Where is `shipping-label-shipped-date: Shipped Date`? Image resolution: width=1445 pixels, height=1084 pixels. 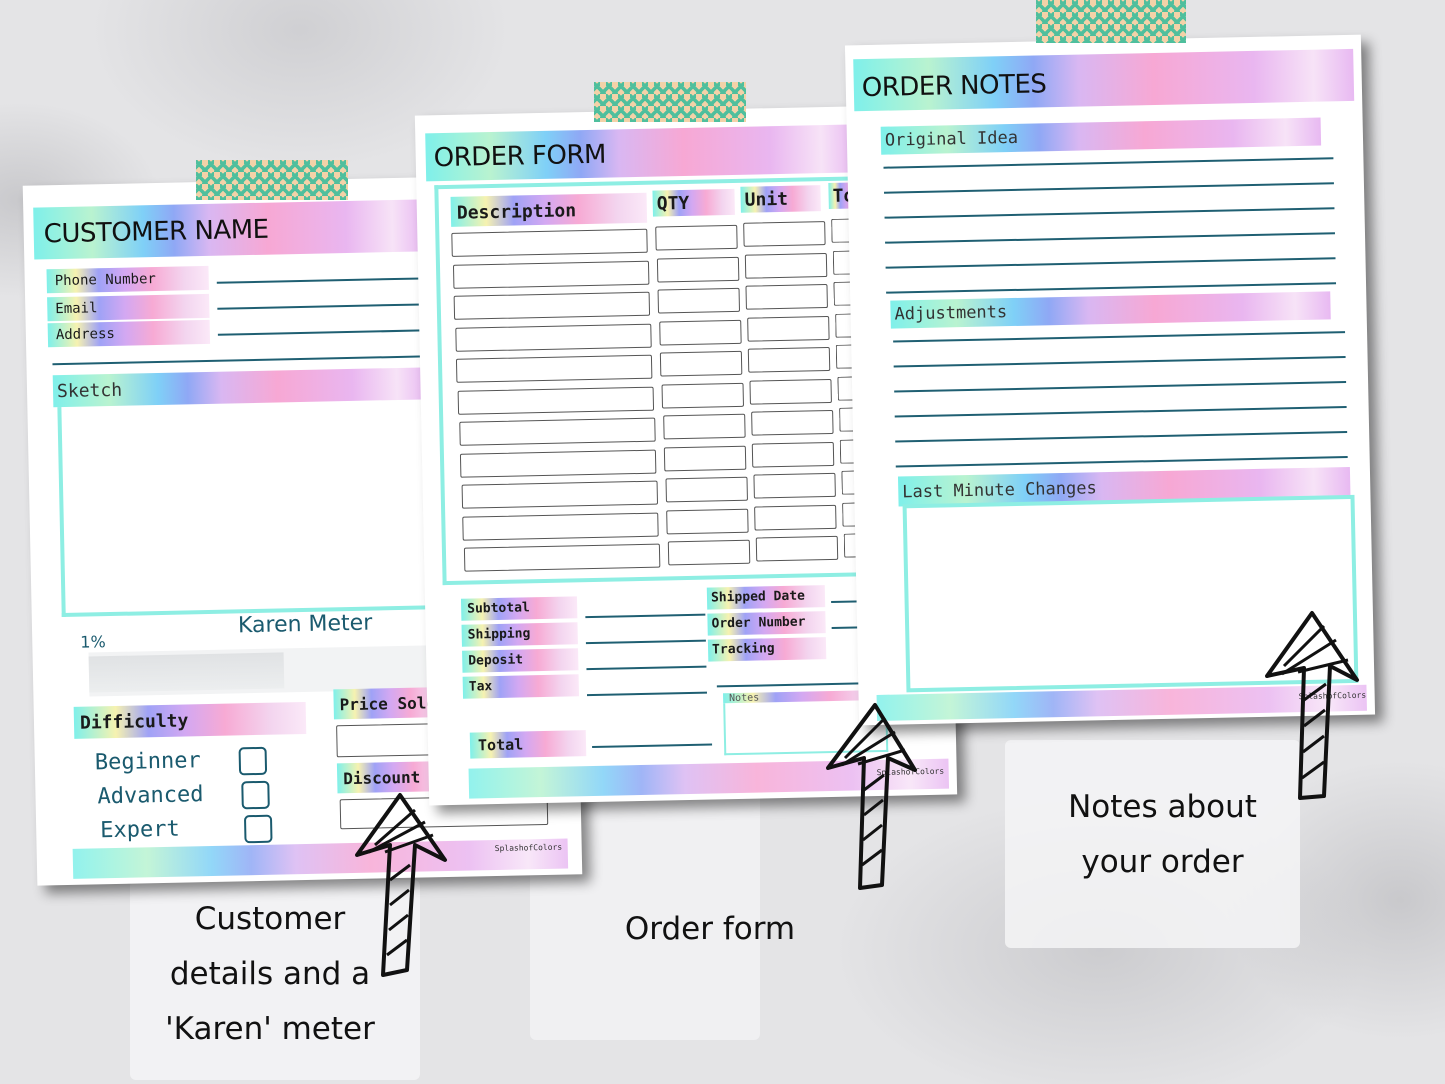 shipping-label-shipped-date: Shipped Date is located at coordinates (758, 597).